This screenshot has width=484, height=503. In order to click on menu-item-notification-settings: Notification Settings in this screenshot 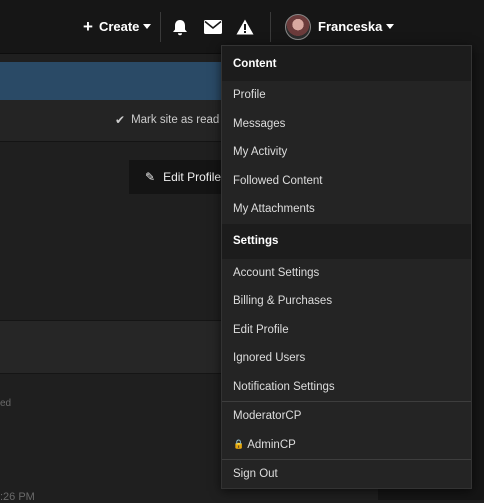, I will do `click(346, 387)`.